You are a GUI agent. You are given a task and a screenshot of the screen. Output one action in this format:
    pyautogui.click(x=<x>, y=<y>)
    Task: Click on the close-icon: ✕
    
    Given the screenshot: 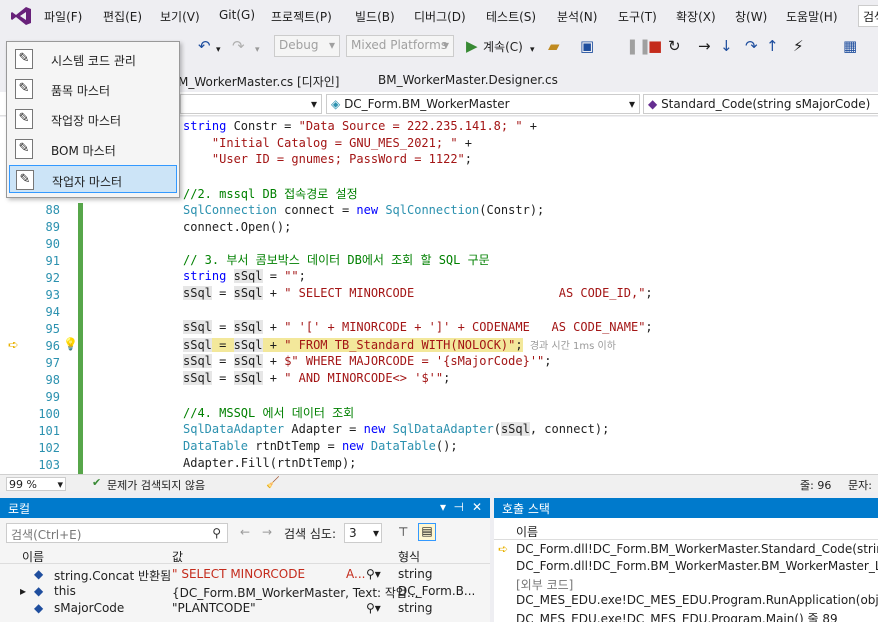 What is the action you would take?
    pyautogui.click(x=477, y=507)
    